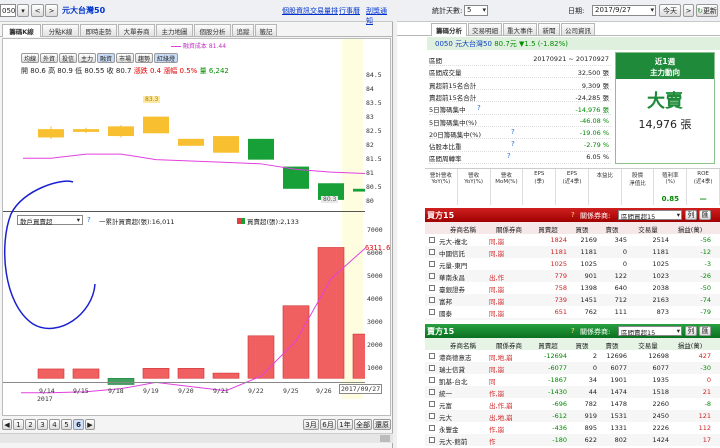 This screenshot has height=448, width=720. I want to click on table-row: 臺銀證券 同,崩 758 1398 640 2038 -50, so click(572, 288).